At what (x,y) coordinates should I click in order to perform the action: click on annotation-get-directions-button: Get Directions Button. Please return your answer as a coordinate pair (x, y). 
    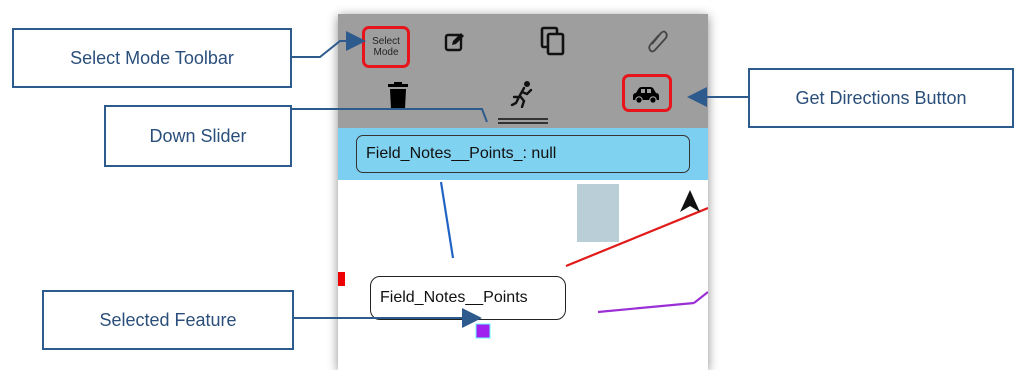
    Looking at the image, I should click on (881, 98).